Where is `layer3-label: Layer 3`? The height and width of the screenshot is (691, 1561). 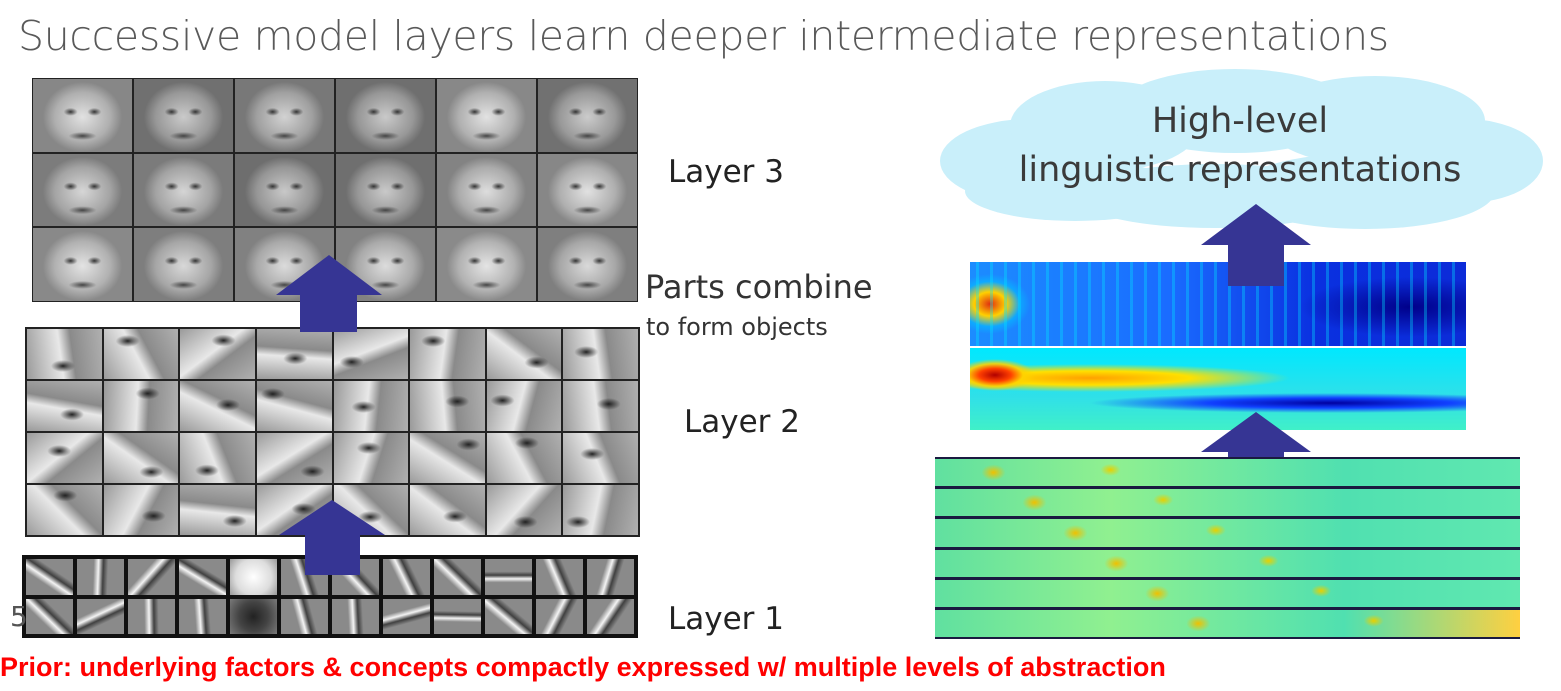
layer3-label: Layer 3 is located at coordinates (726, 172).